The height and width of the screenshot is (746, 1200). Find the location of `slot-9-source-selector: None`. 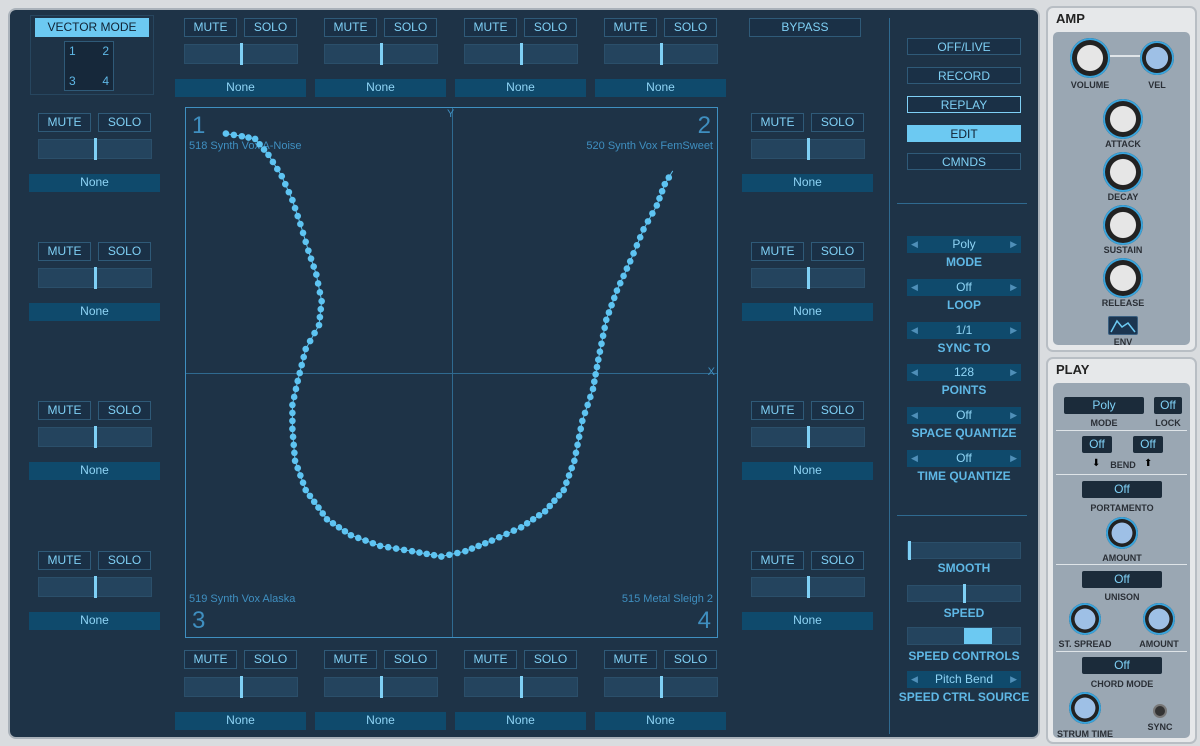

slot-9-source-selector: None is located at coordinates (94, 312).